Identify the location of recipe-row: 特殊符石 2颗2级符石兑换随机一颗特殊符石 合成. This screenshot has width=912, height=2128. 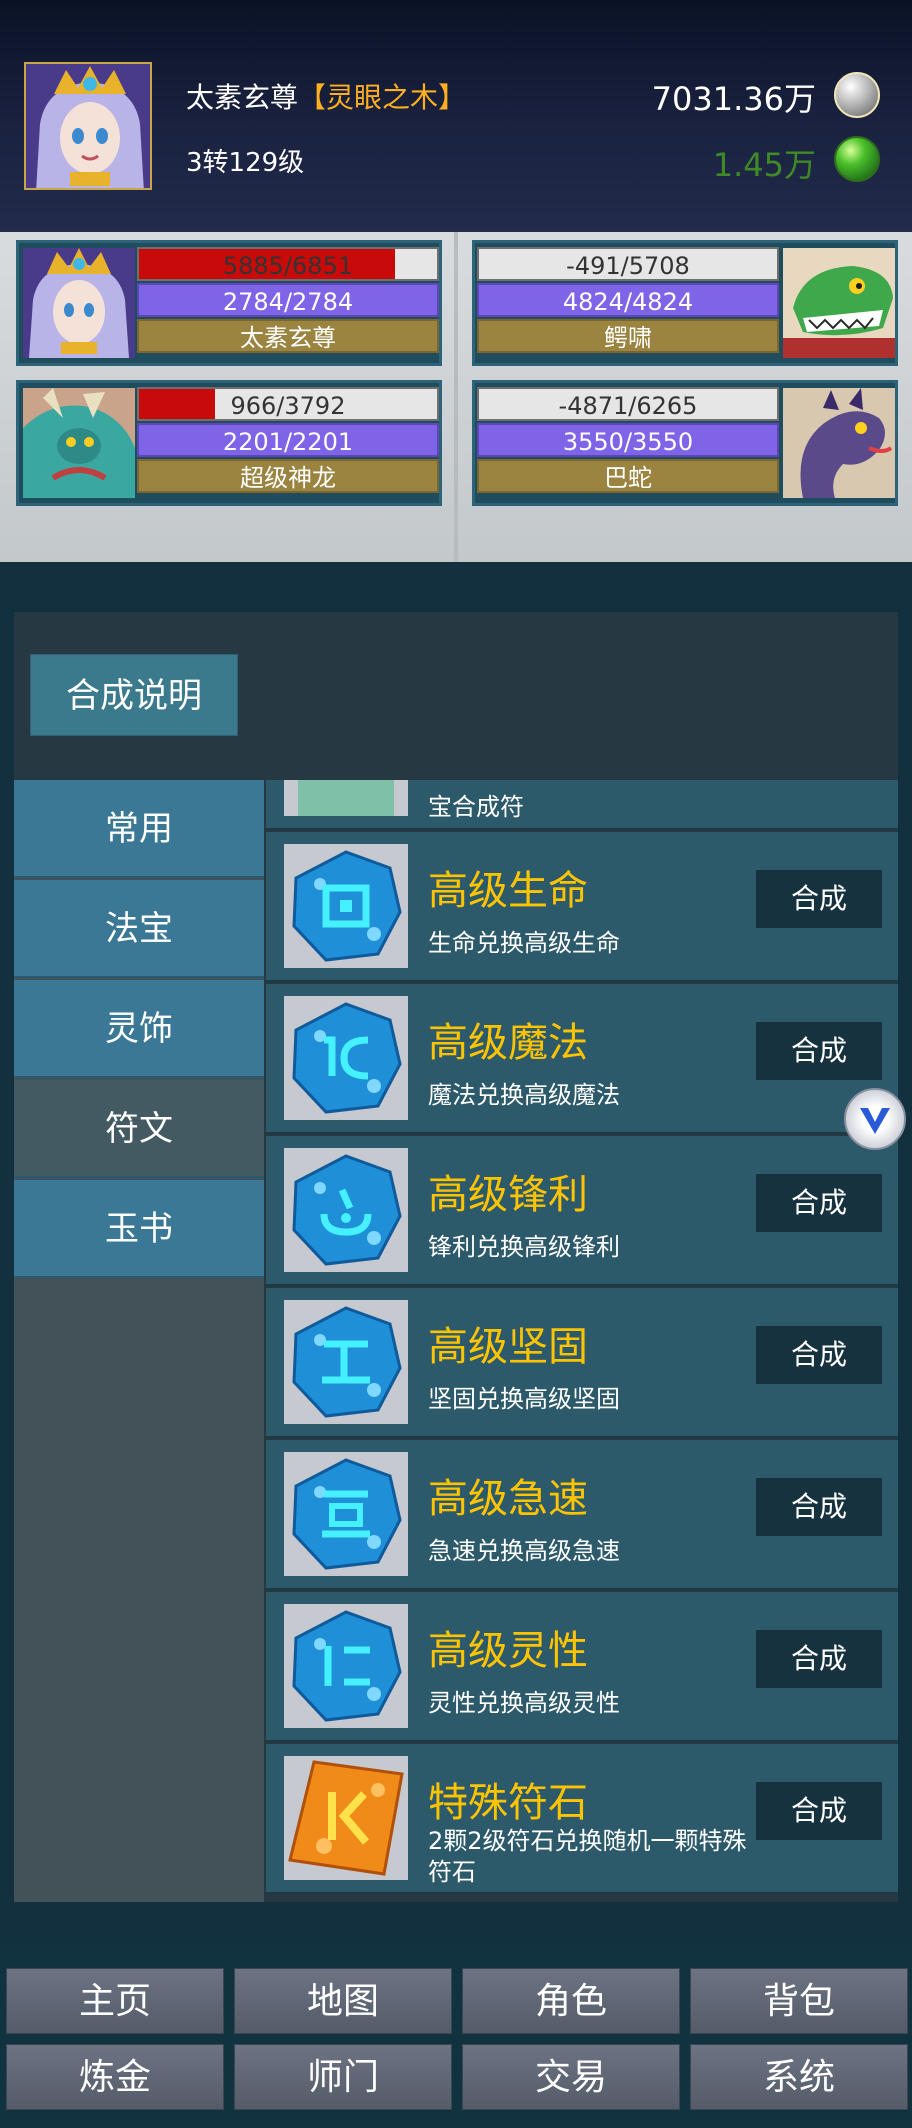
(582, 1819).